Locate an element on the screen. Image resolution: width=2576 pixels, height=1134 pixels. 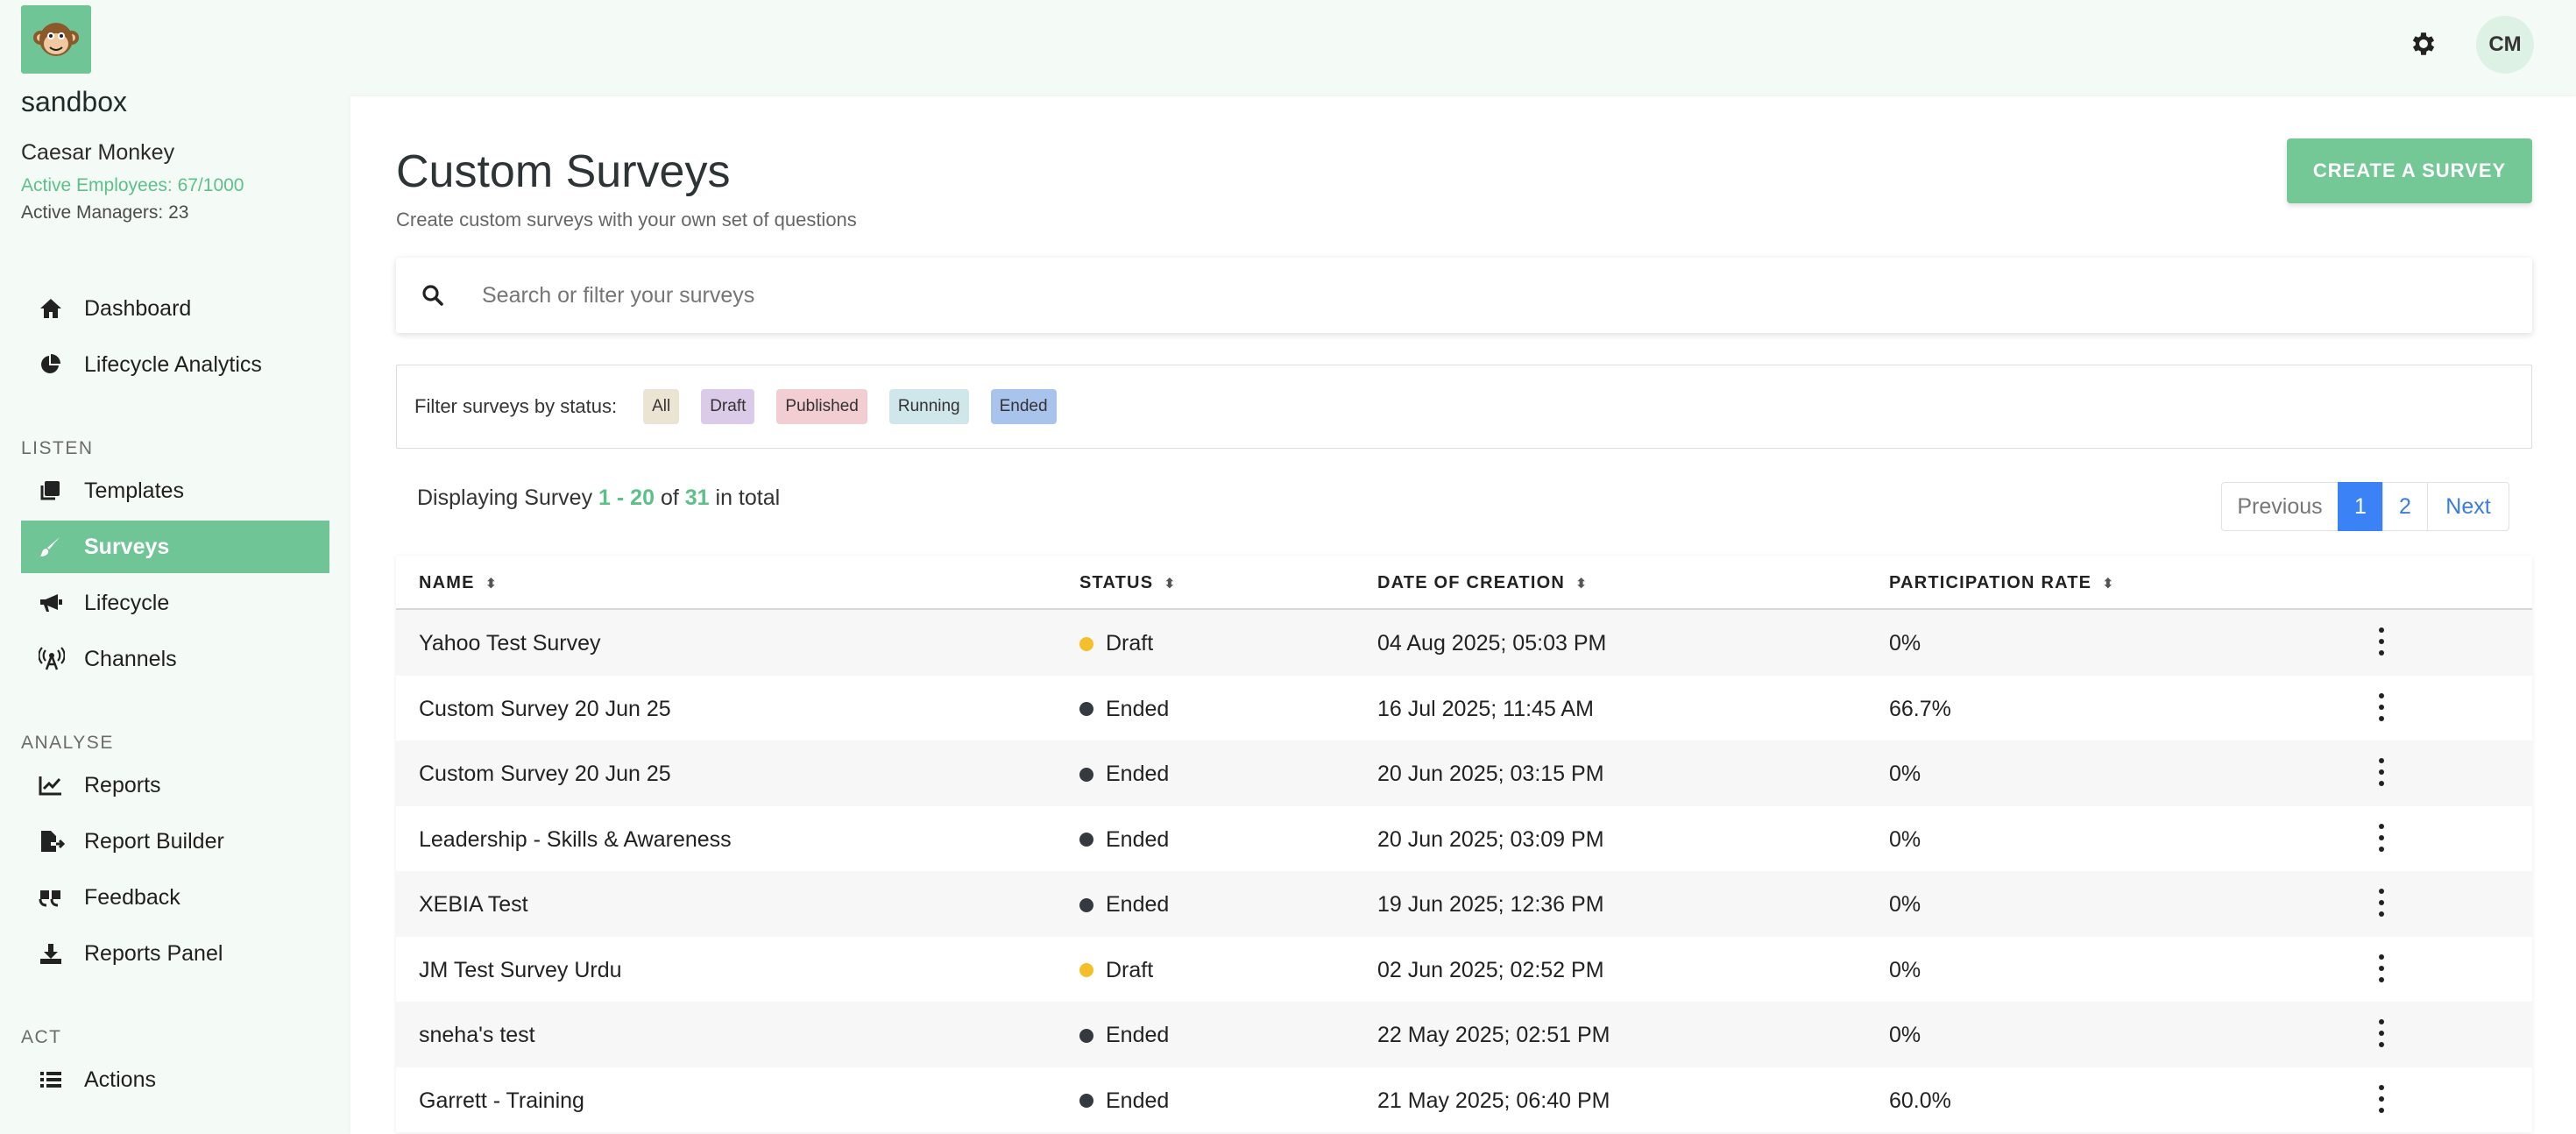
column-header-participation: PARTICIPATION RATE ⬍ is located at coordinates (2002, 583).